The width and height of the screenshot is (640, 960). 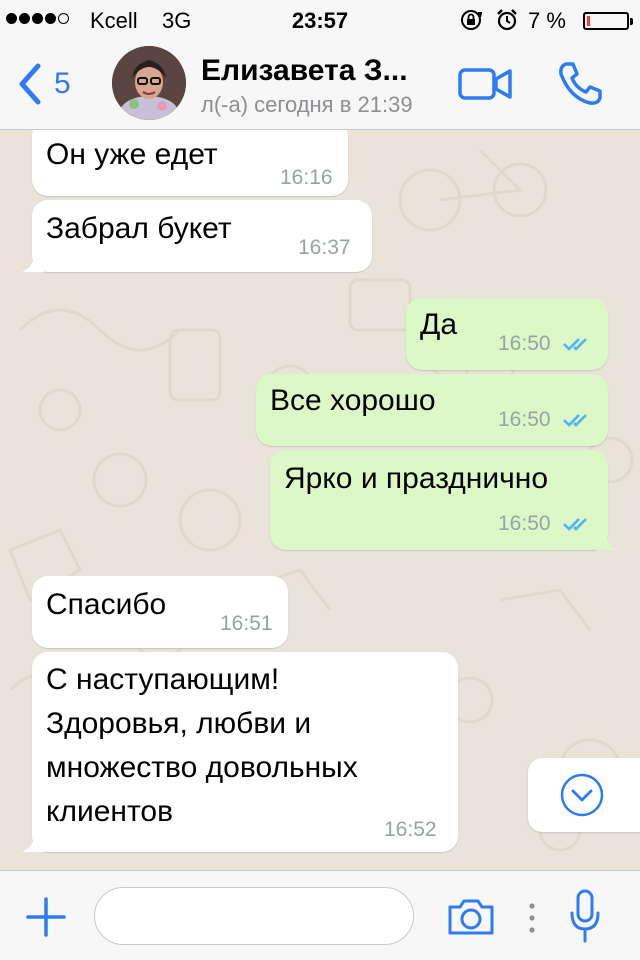 What do you see at coordinates (507, 20) in the screenshot?
I see `alarm-icon` at bounding box center [507, 20].